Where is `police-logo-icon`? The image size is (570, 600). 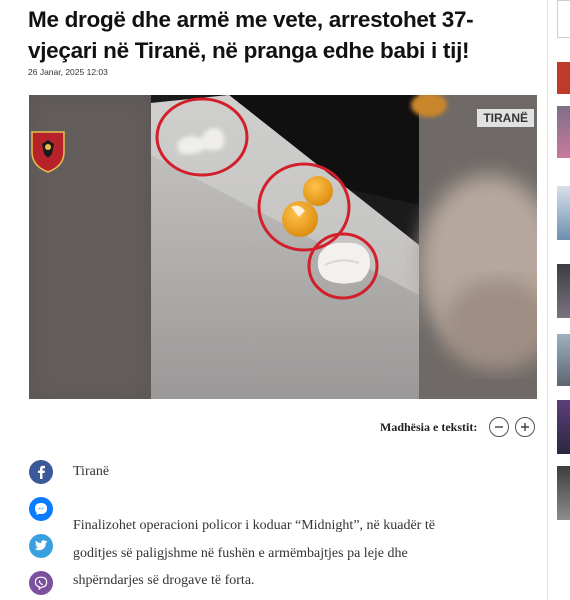
police-logo-icon is located at coordinates (48, 152).